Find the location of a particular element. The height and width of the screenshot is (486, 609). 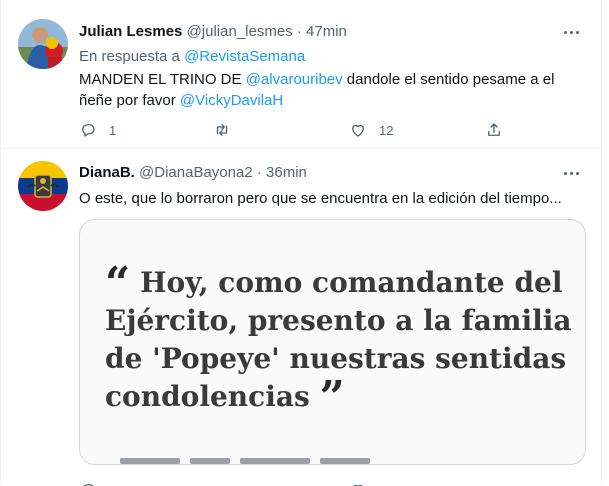

like-button: 14 is located at coordinates (371, 483).